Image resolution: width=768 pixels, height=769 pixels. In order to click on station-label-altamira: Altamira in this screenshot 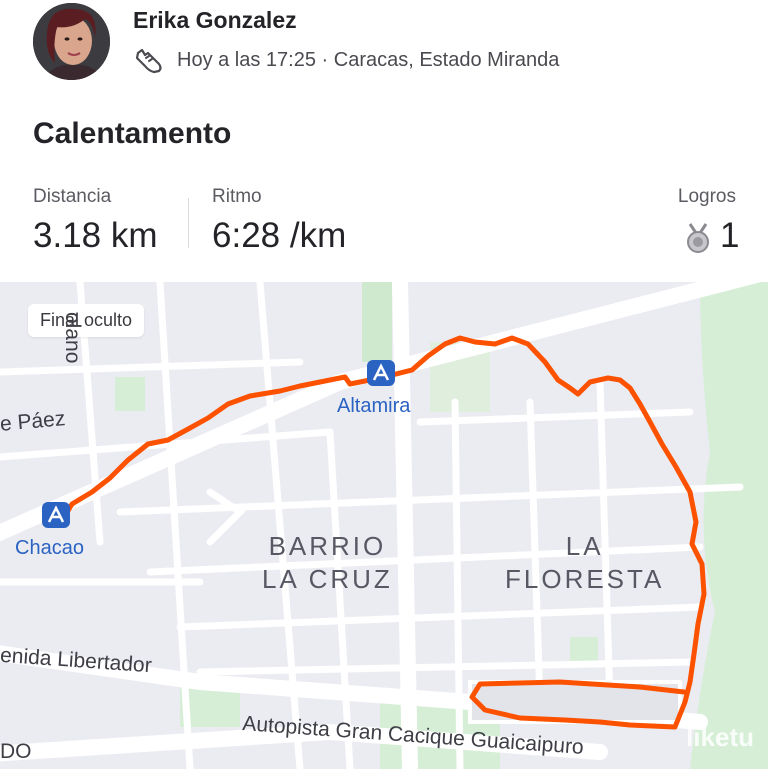, I will do `click(374, 406)`.